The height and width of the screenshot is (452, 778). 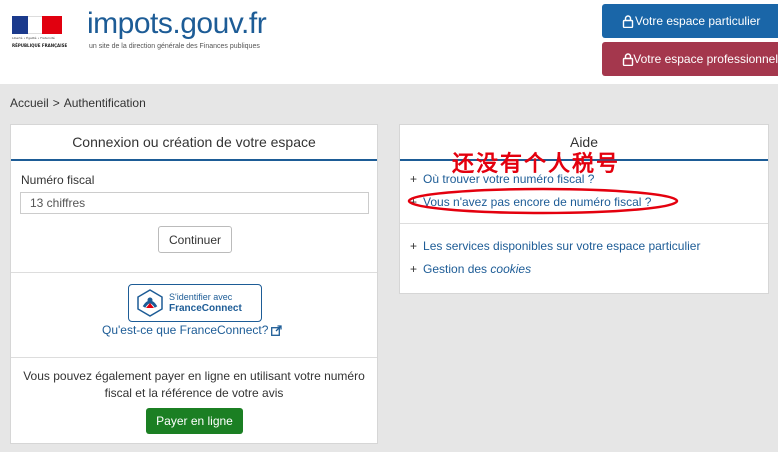 What do you see at coordinates (33, 38) in the screenshot?
I see `republic-motto: Liberté • Égalité • Fraternité` at bounding box center [33, 38].